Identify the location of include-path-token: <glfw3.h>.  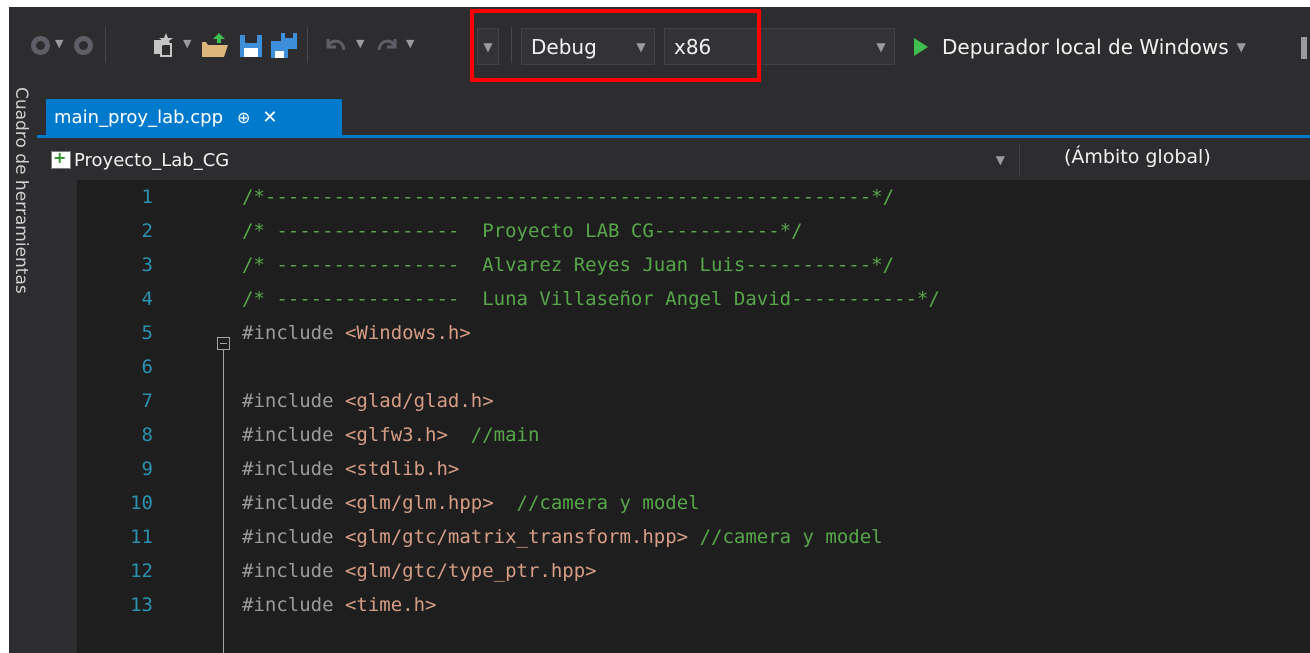
(396, 435).